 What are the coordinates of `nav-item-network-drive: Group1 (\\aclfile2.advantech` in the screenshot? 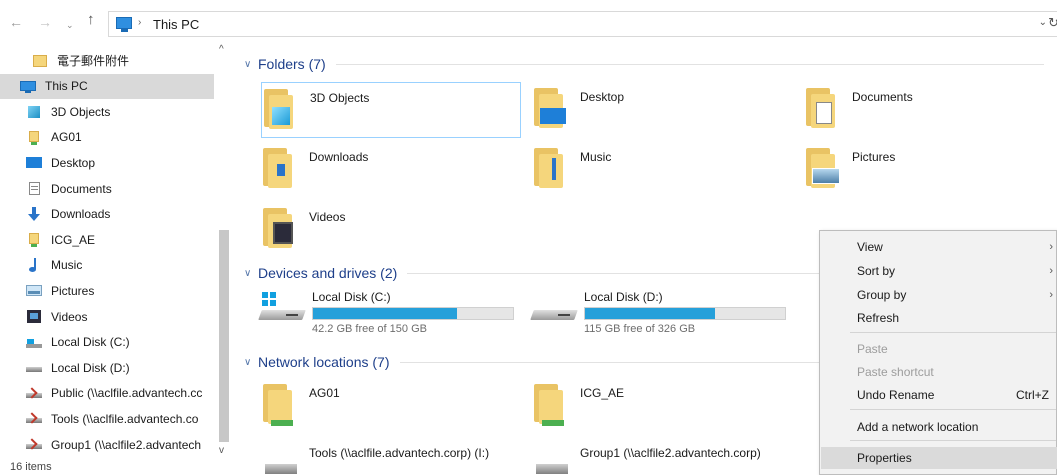 It's located at (107, 444).